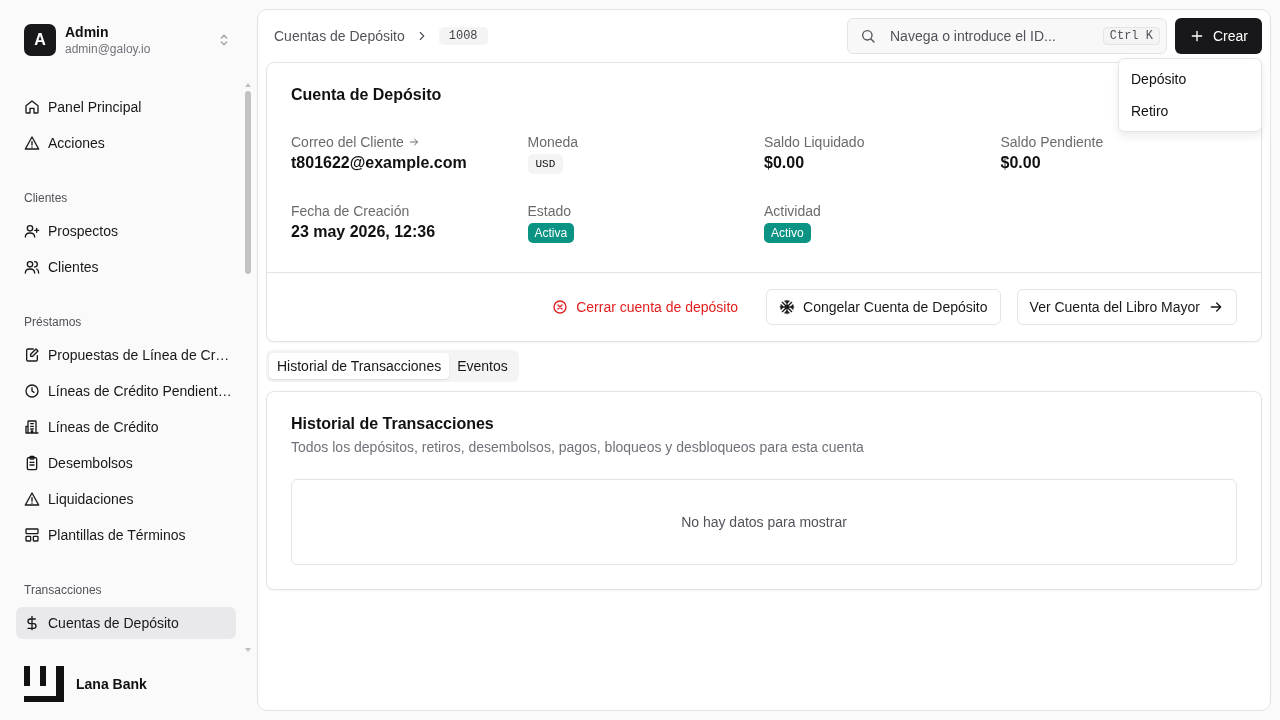  What do you see at coordinates (868, 36) in the screenshot?
I see `search-icon` at bounding box center [868, 36].